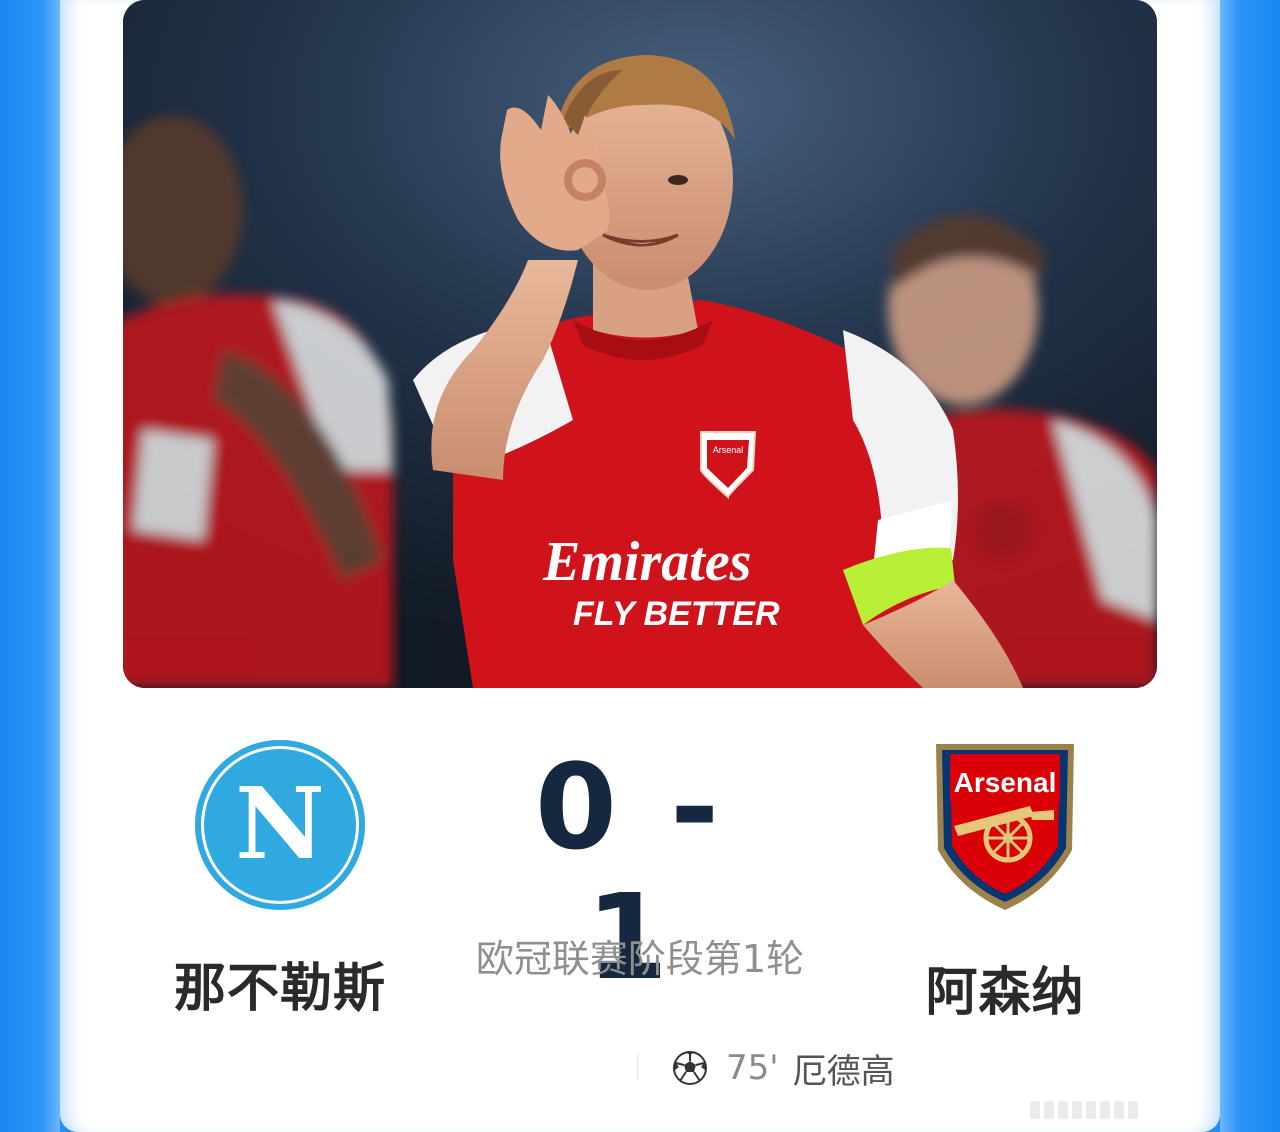 This screenshot has width=1280, height=1132. I want to click on soccer-ball-icon, so click(690, 1068).